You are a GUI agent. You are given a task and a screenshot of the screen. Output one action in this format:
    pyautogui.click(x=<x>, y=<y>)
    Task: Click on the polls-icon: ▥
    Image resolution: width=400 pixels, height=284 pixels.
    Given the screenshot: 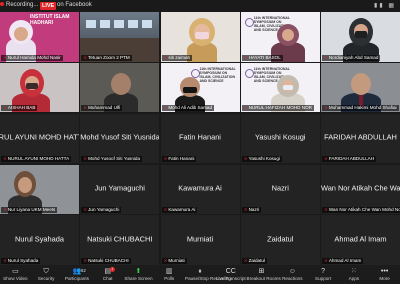 What is the action you would take?
    pyautogui.click(x=169, y=271)
    